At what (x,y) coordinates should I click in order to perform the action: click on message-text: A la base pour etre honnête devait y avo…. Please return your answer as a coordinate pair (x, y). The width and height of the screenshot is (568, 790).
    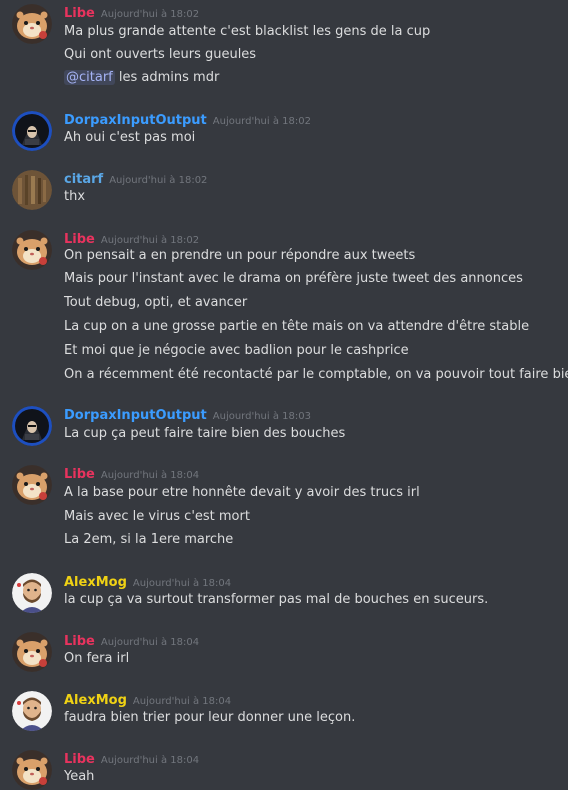
    Looking at the image, I should click on (242, 492).